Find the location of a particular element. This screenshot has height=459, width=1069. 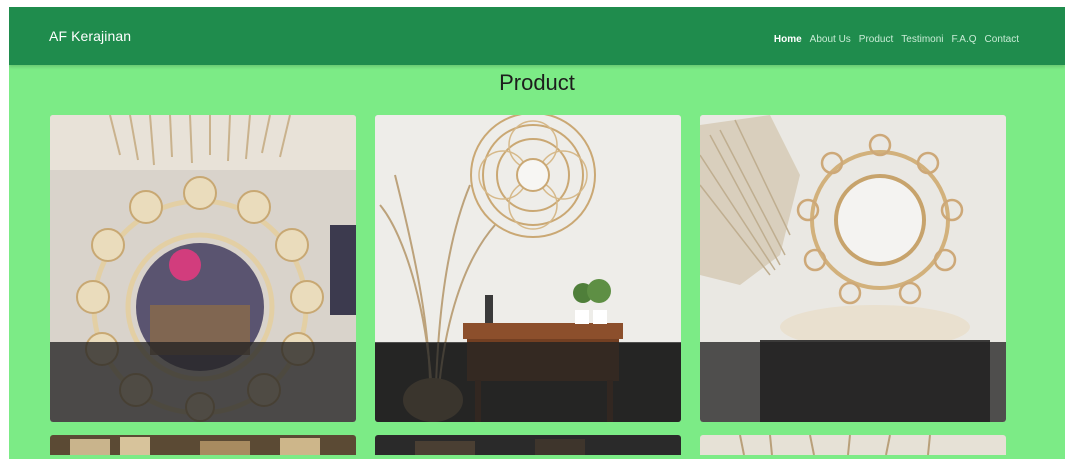

product-image-dark-shelf-products is located at coordinates (528, 445).